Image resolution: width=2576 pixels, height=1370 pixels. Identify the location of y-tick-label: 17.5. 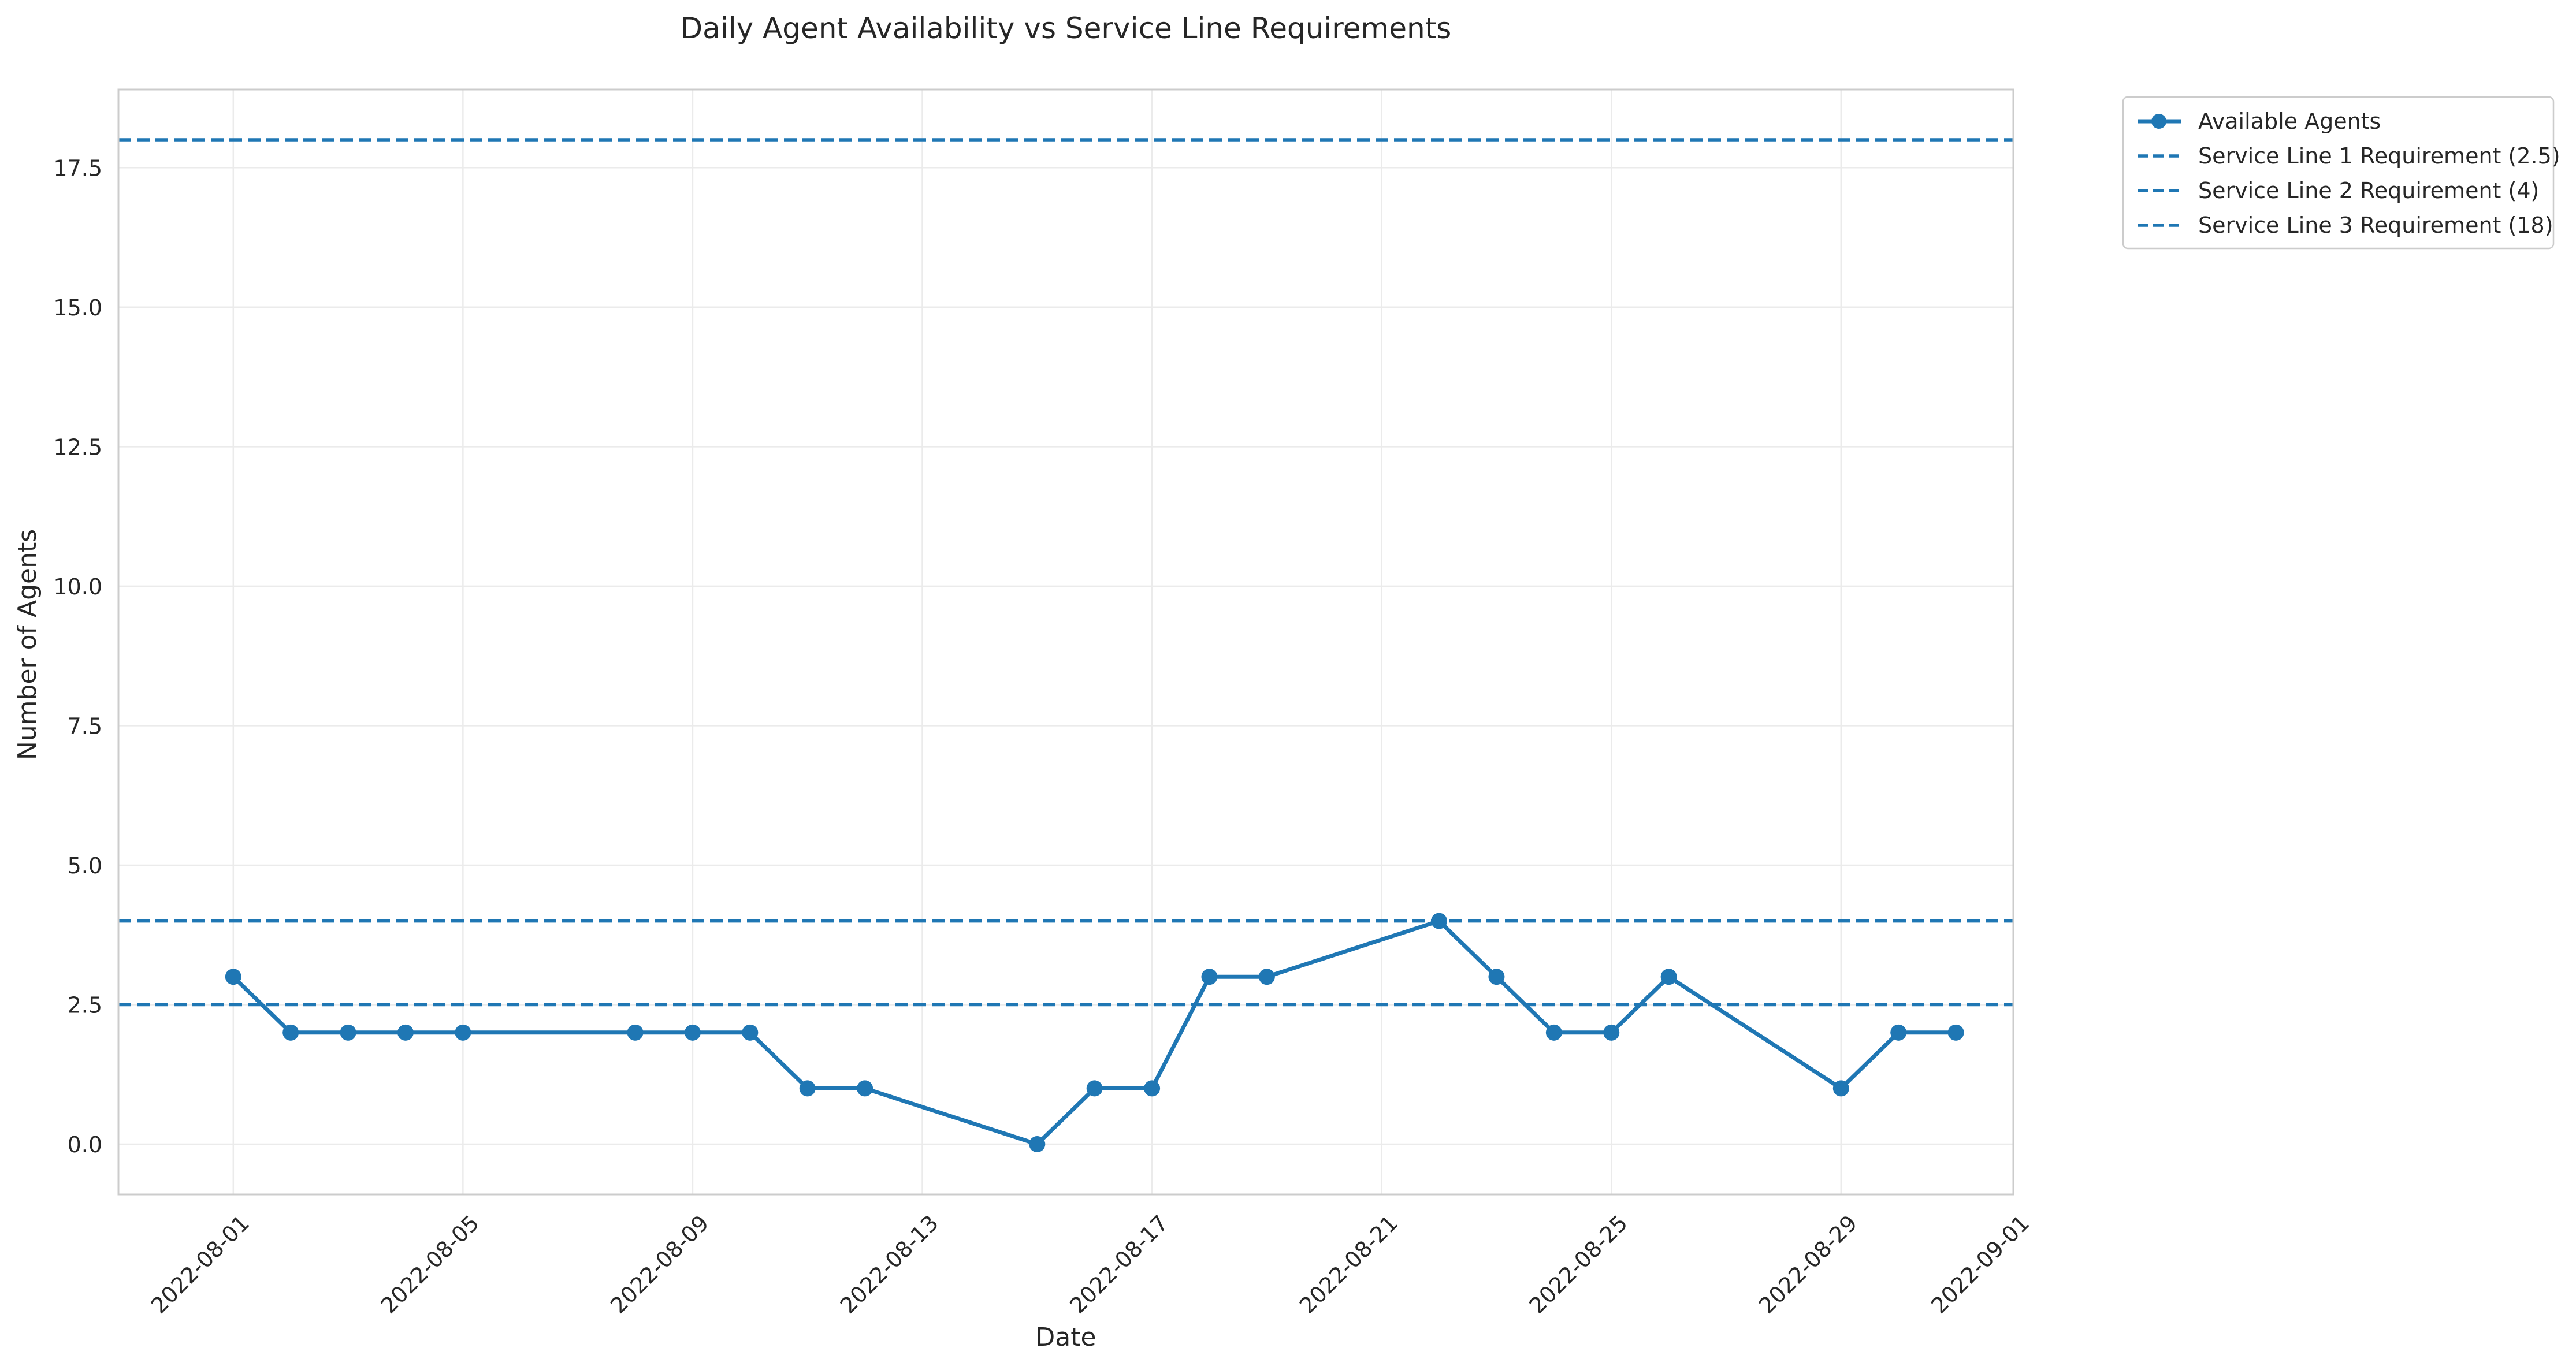
(77, 168).